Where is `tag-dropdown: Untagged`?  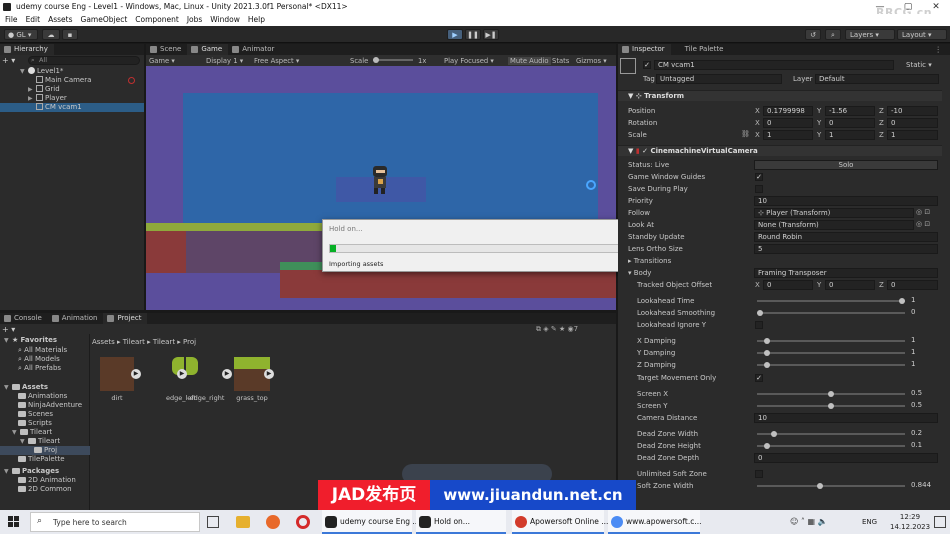
tag-dropdown: Untagged is located at coordinates (719, 79).